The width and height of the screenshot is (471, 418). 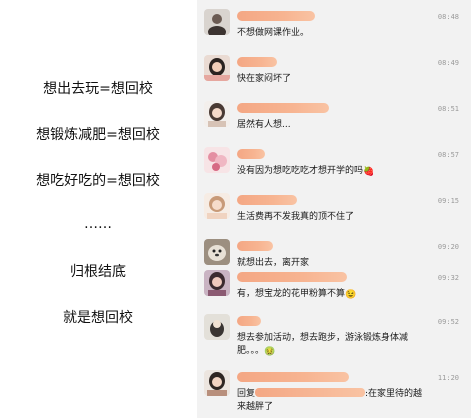 I want to click on message-text-line-2: 来越胖了, so click(x=255, y=407).